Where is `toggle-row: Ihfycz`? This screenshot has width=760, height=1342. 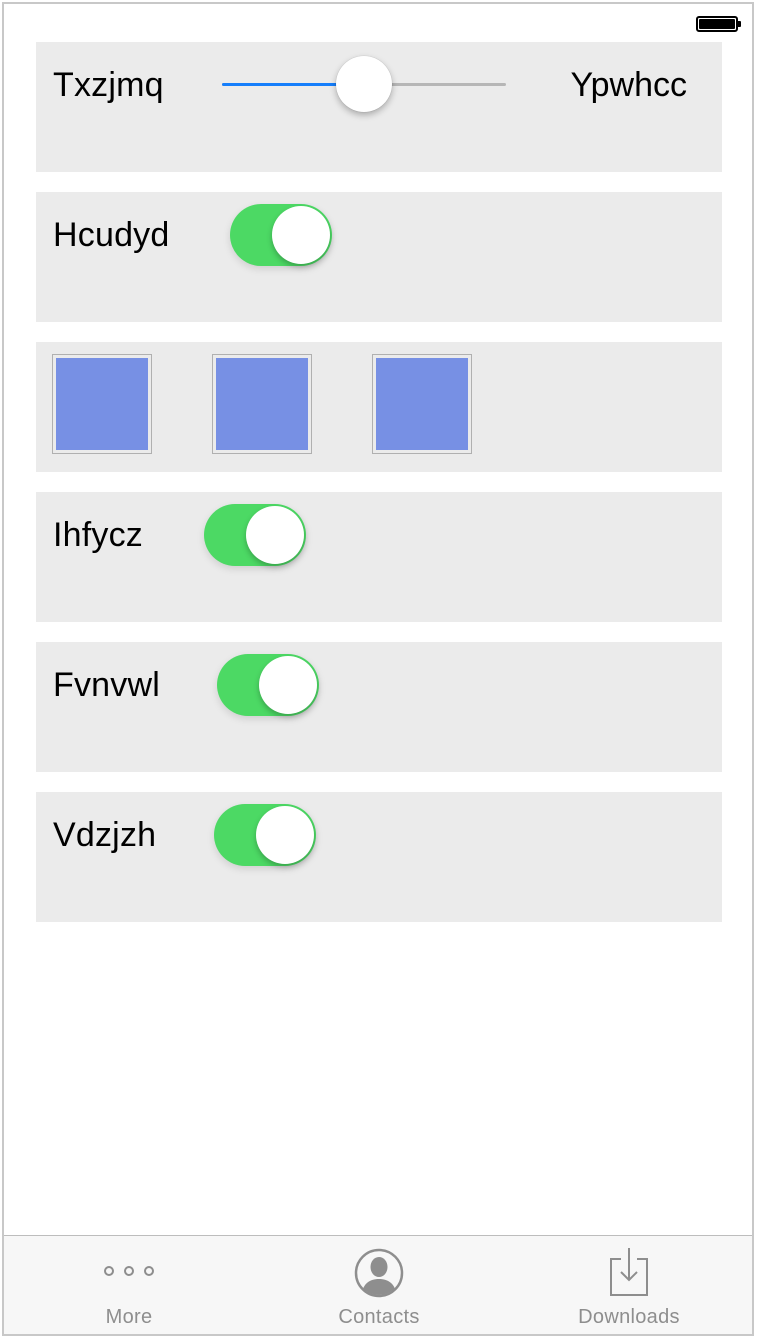 toggle-row: Ihfycz is located at coordinates (379, 557).